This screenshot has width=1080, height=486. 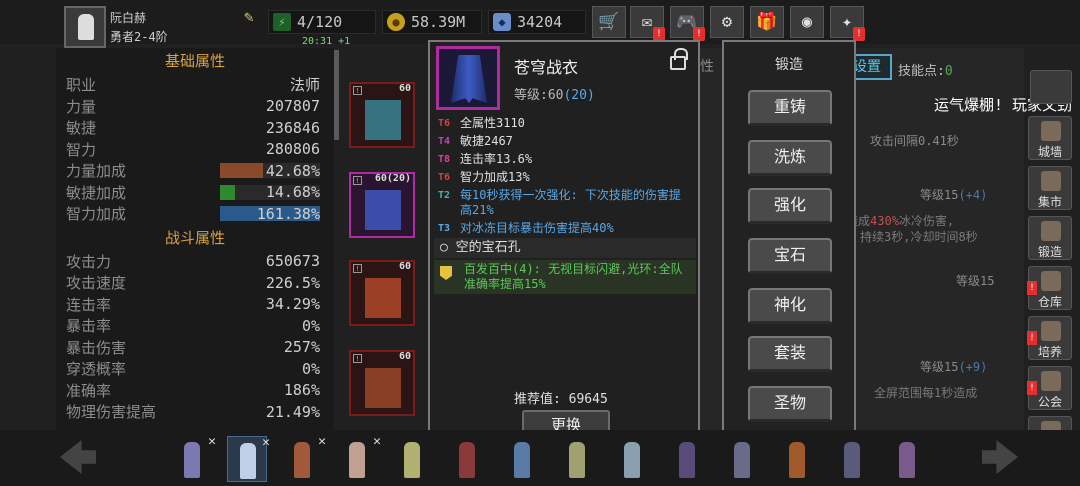 I want to click on item-level-badge: 60, so click(x=404, y=266).